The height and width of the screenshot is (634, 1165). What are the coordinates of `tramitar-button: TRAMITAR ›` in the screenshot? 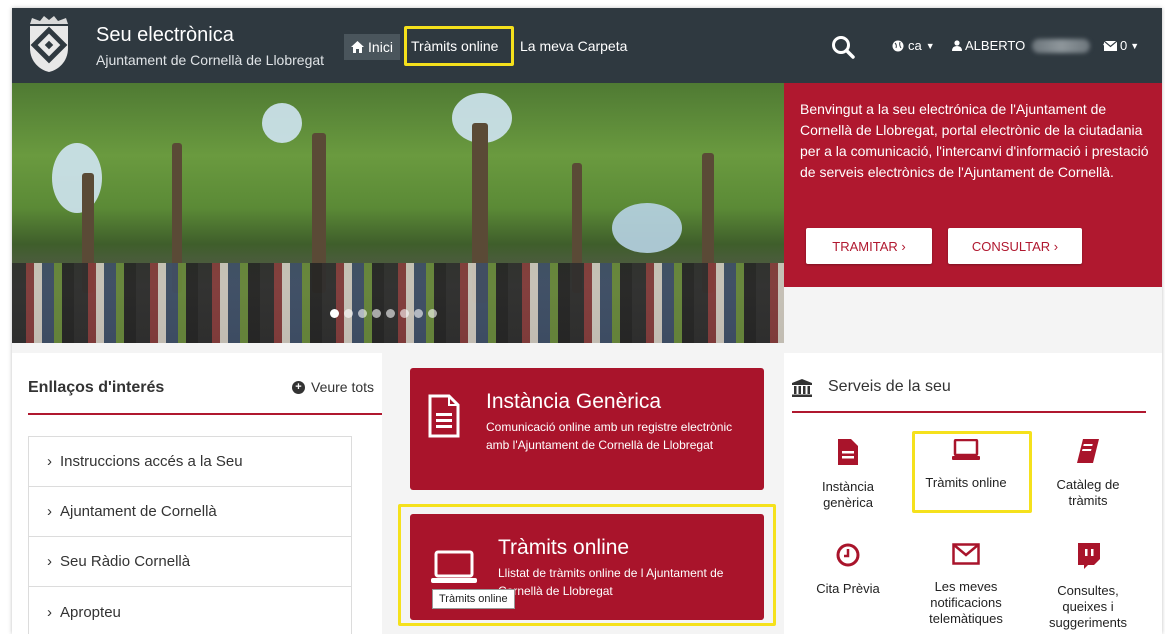 It's located at (869, 246).